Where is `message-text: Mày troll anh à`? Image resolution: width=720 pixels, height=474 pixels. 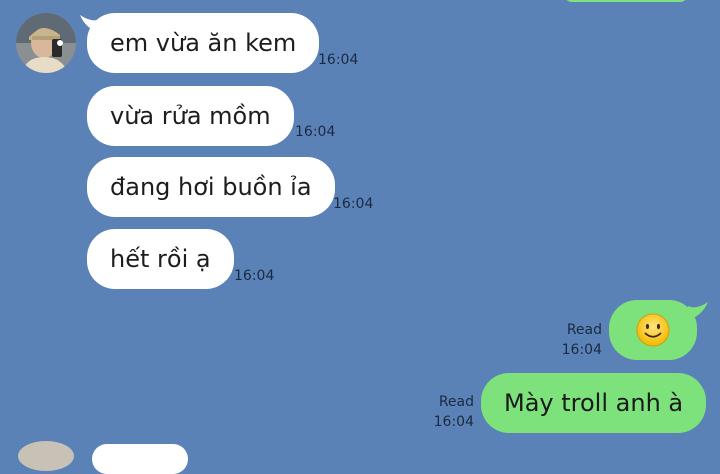 message-text: Mày troll anh à is located at coordinates (594, 403).